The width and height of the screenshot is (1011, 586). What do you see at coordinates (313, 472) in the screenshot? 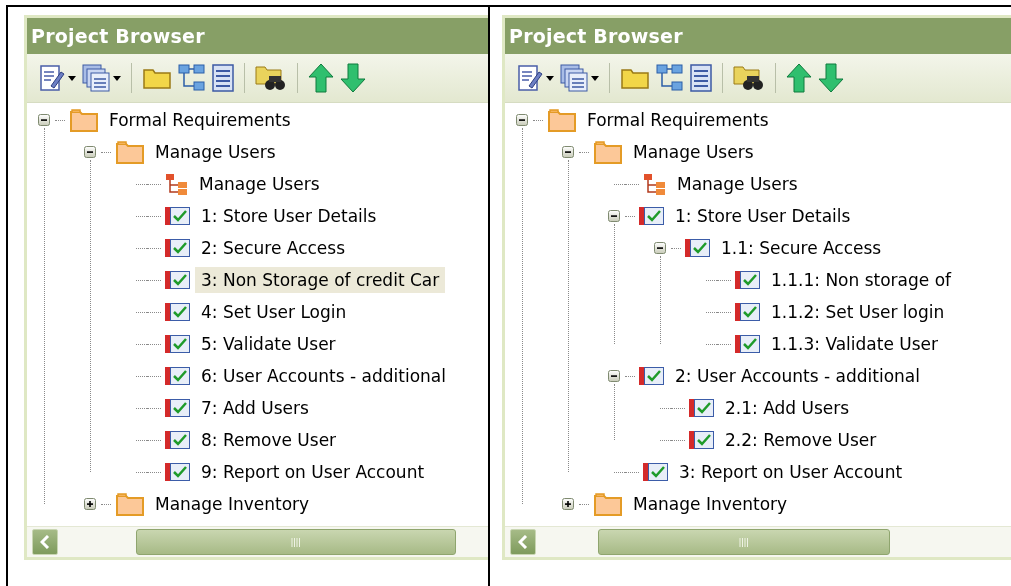
I see `tree-item: 9: Report on User Account` at bounding box center [313, 472].